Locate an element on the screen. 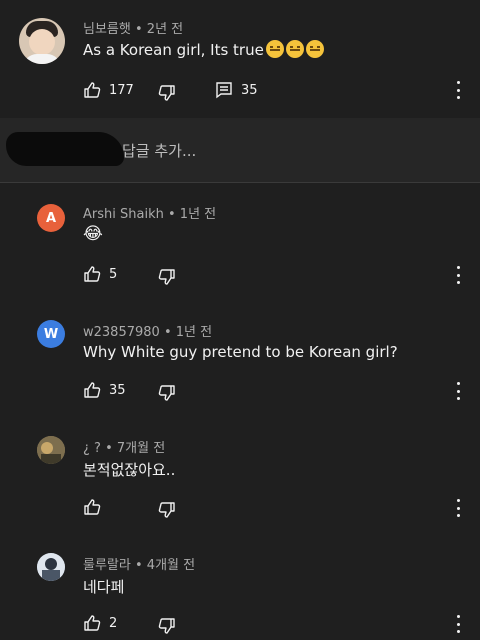  reply-actions is located at coordinates (92, 507).